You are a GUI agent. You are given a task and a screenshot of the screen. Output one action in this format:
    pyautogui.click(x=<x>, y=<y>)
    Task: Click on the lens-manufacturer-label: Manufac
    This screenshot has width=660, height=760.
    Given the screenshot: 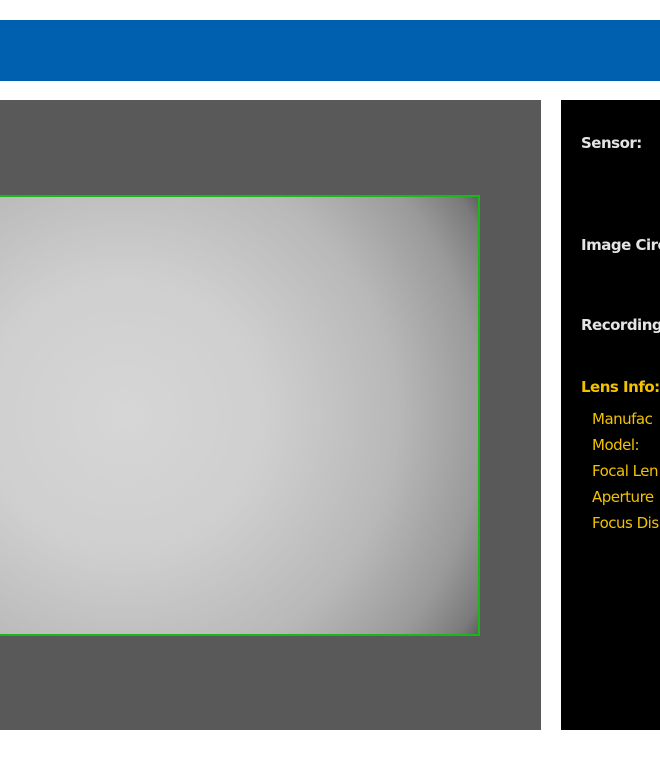 What is the action you would take?
    pyautogui.click(x=622, y=419)
    